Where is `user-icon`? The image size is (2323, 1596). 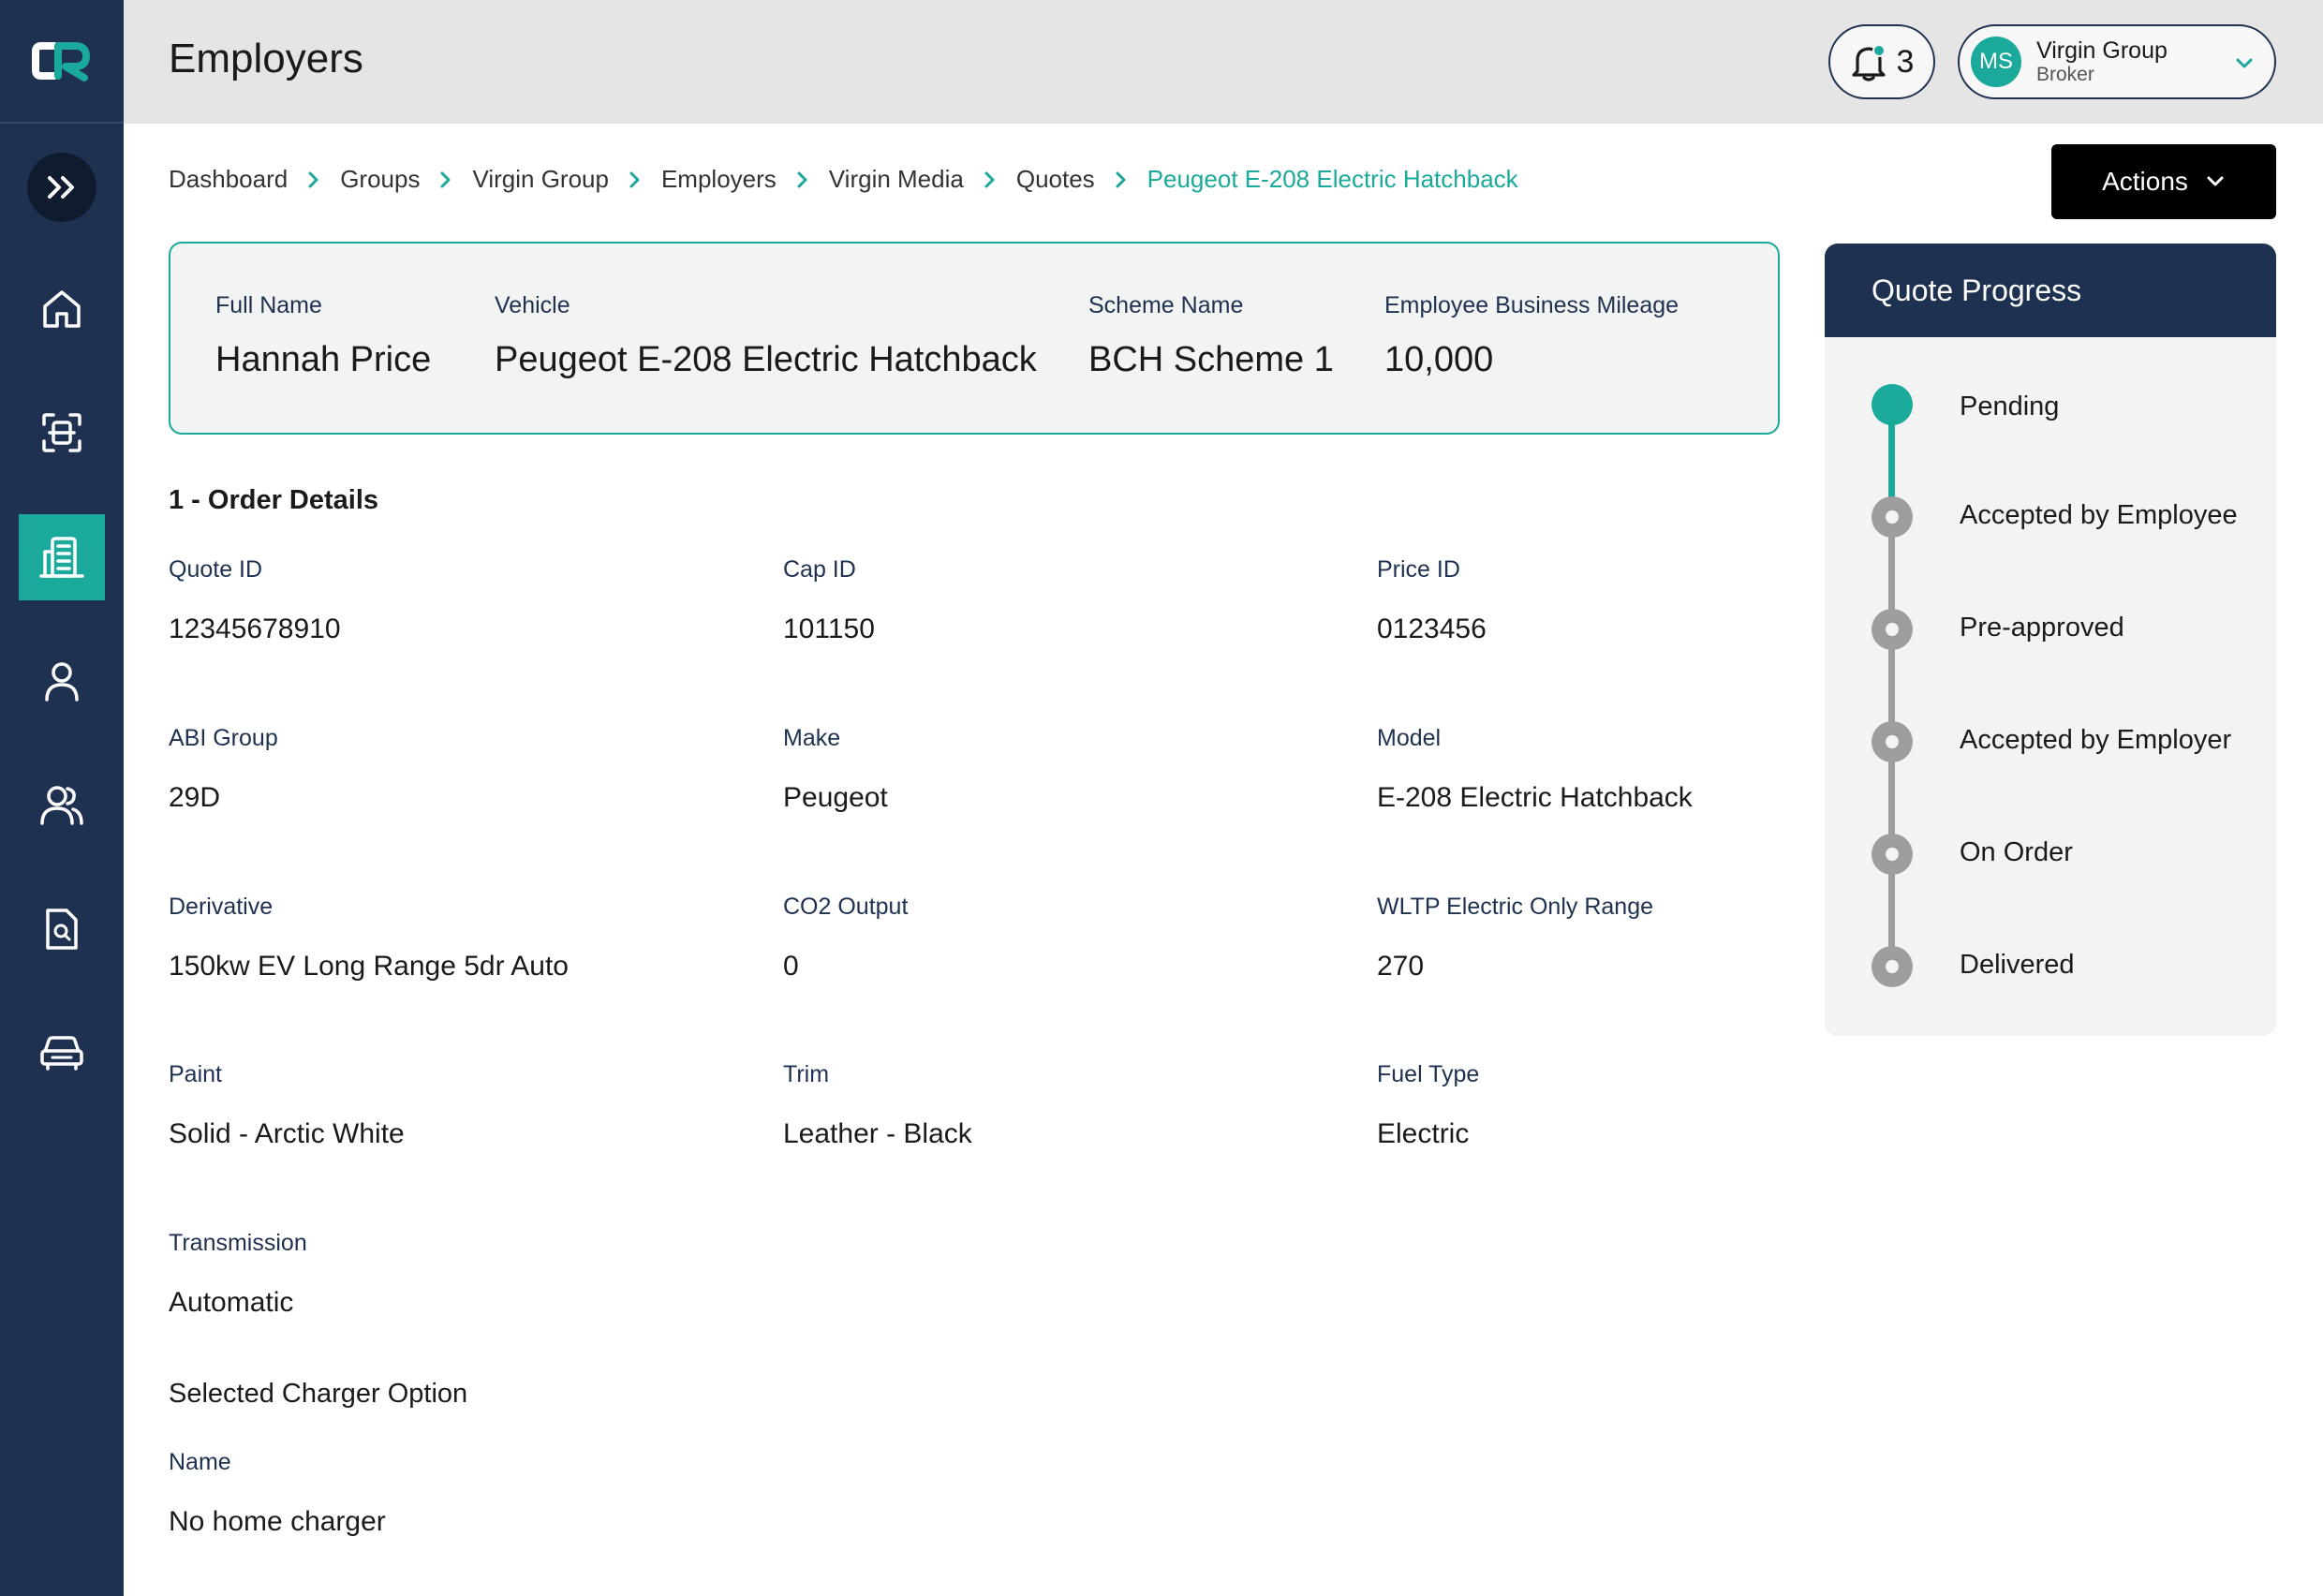 user-icon is located at coordinates (62, 682).